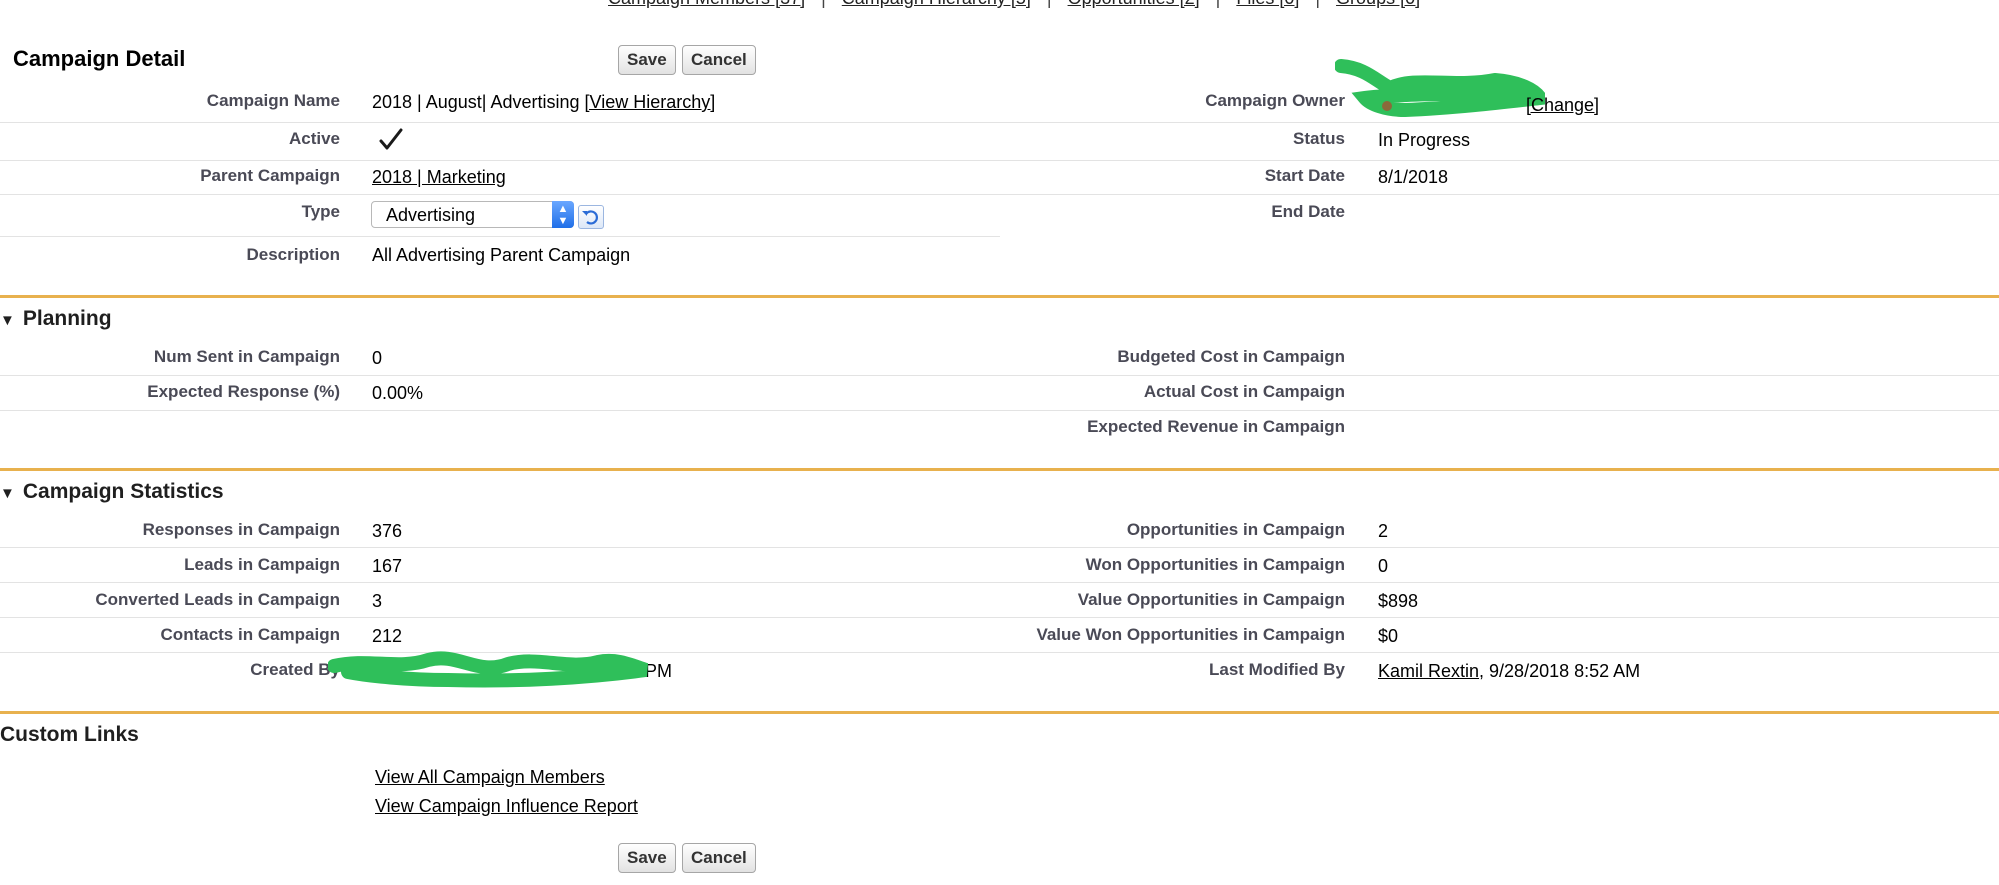  What do you see at coordinates (1267, 4) in the screenshot?
I see `related-link-files: Files [0]` at bounding box center [1267, 4].